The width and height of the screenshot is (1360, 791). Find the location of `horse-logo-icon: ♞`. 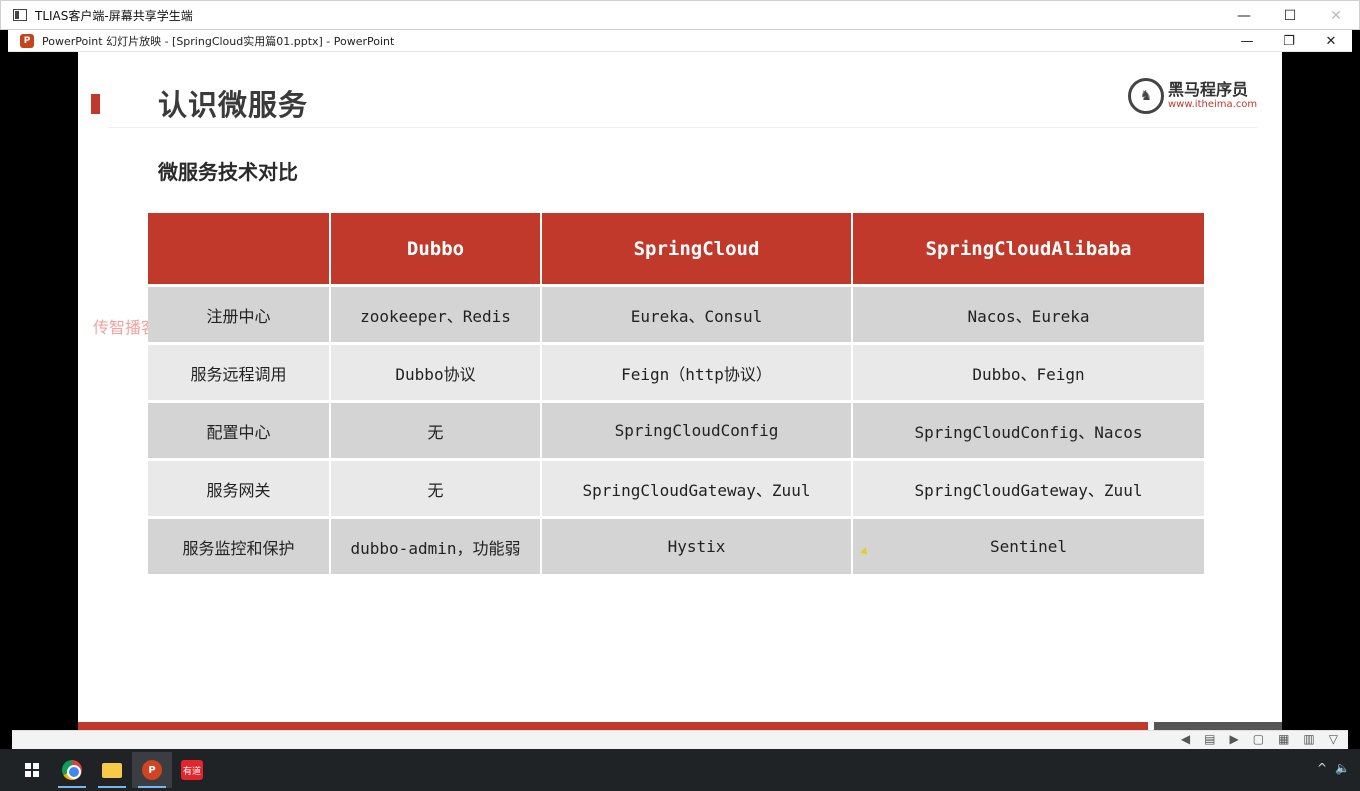

horse-logo-icon: ♞ is located at coordinates (1146, 96).